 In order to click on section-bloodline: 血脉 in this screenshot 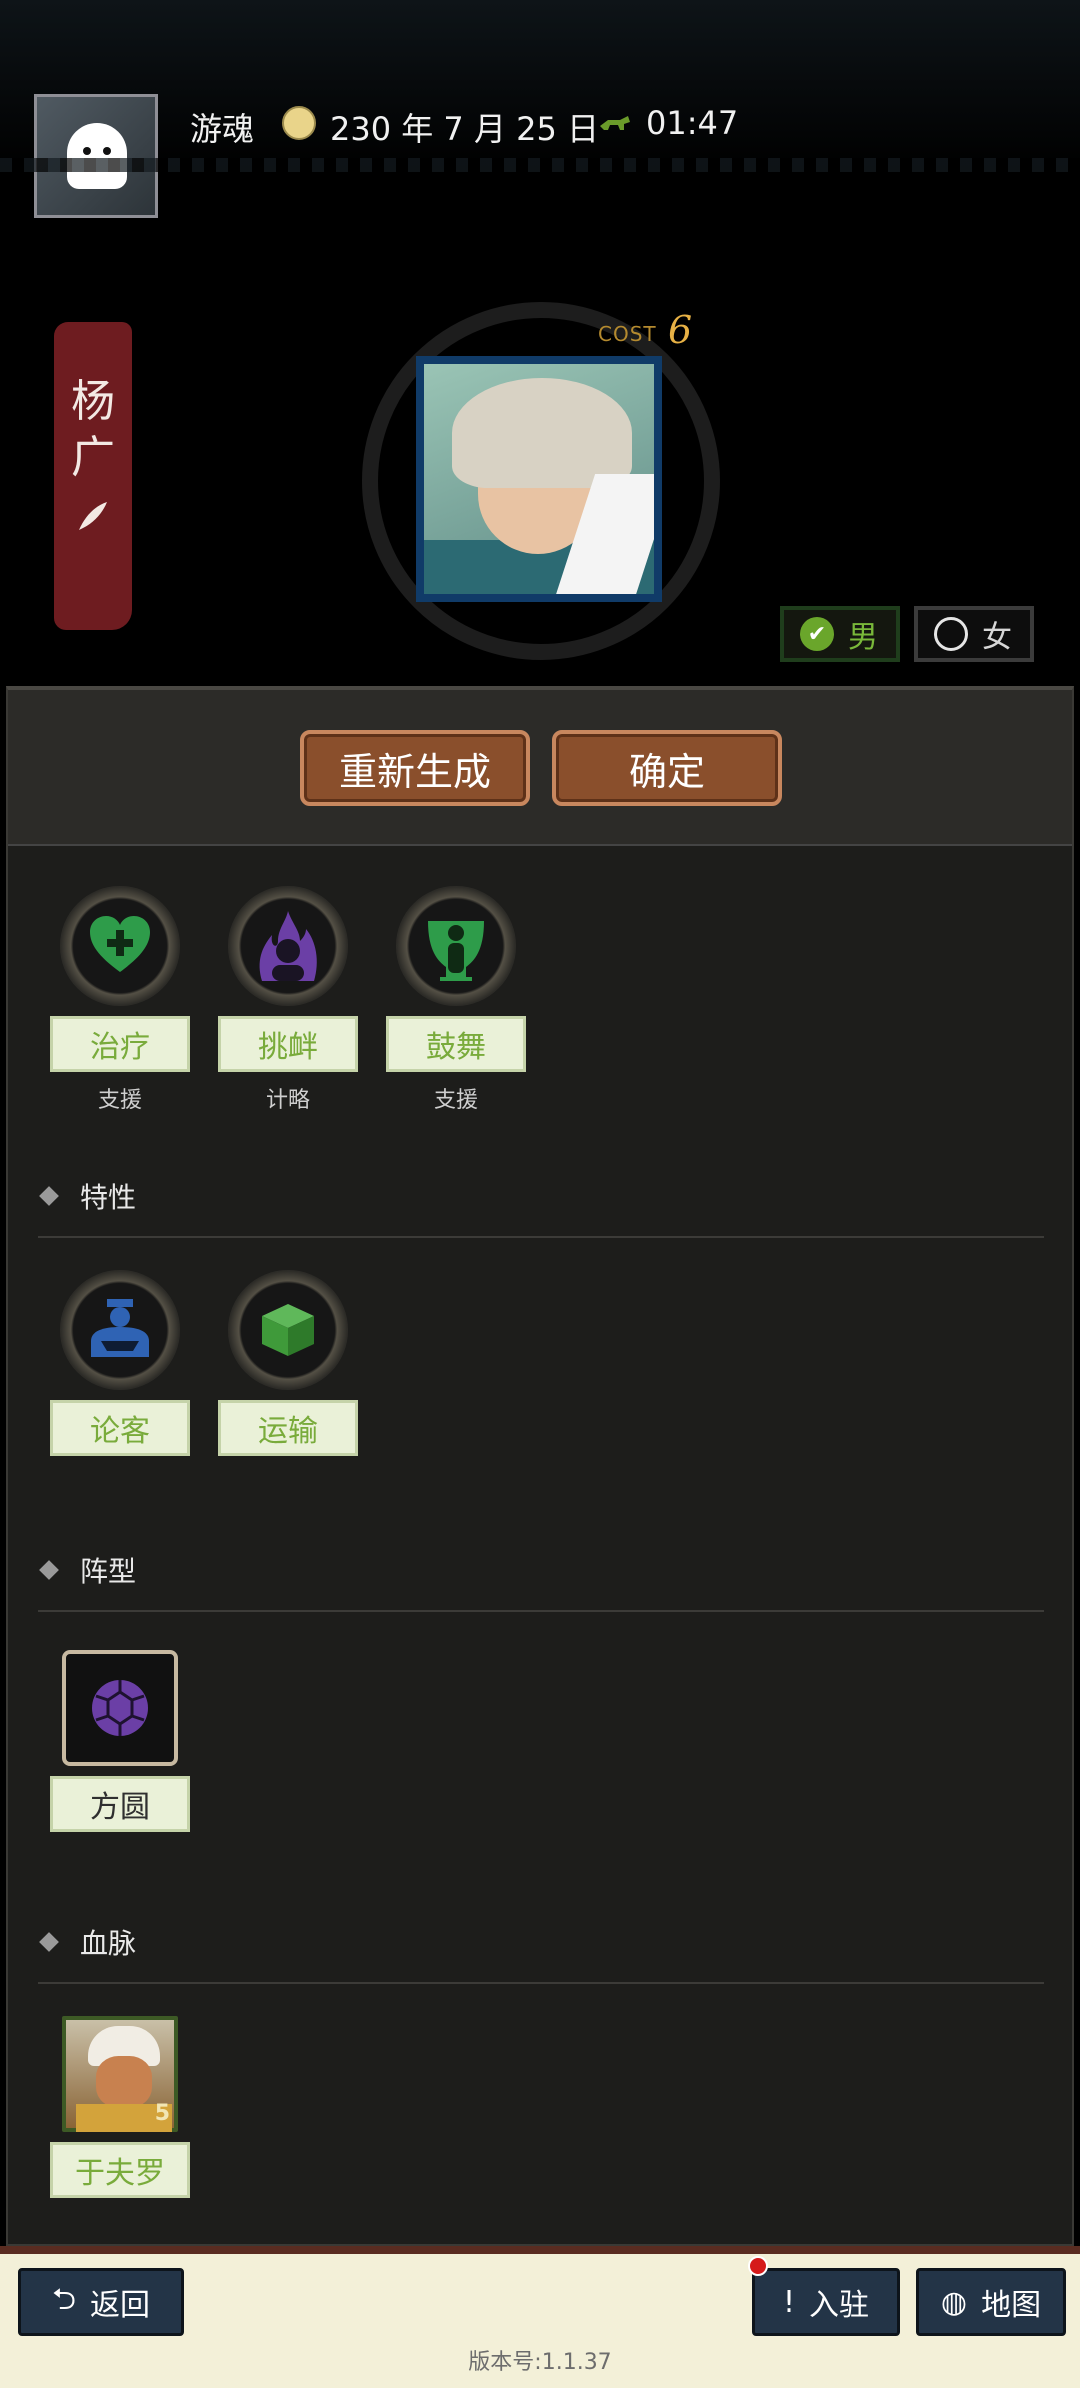, I will do `click(88, 1942)`.